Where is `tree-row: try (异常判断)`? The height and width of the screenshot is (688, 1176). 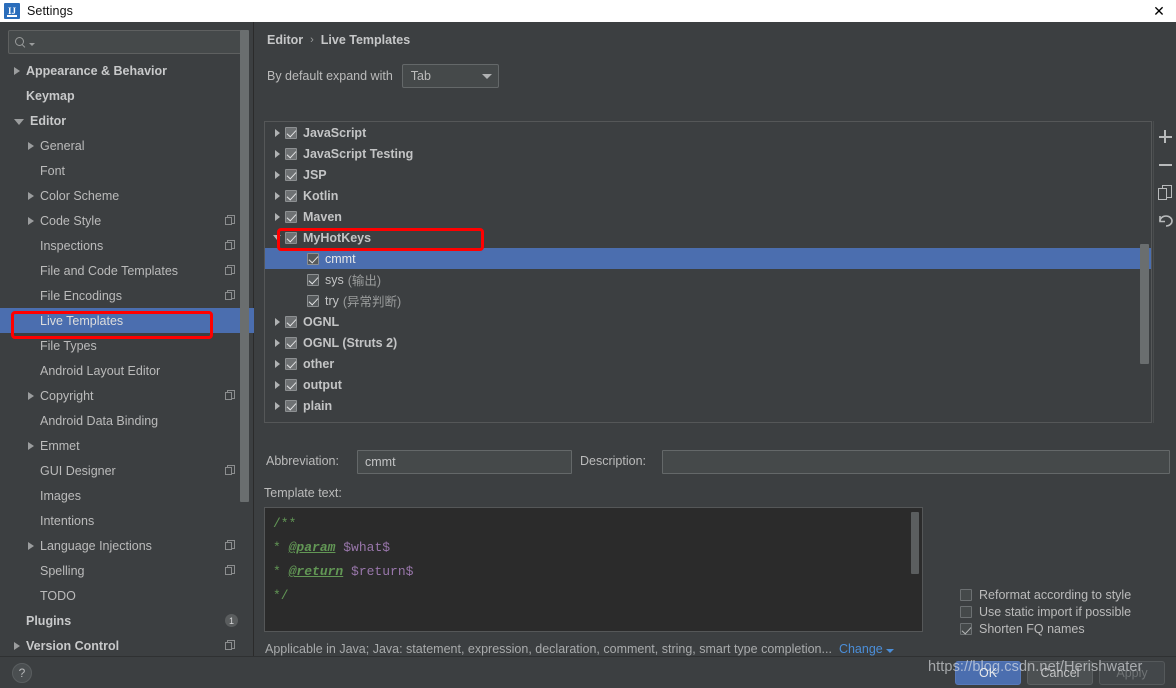 tree-row: try (异常判断) is located at coordinates (708, 300).